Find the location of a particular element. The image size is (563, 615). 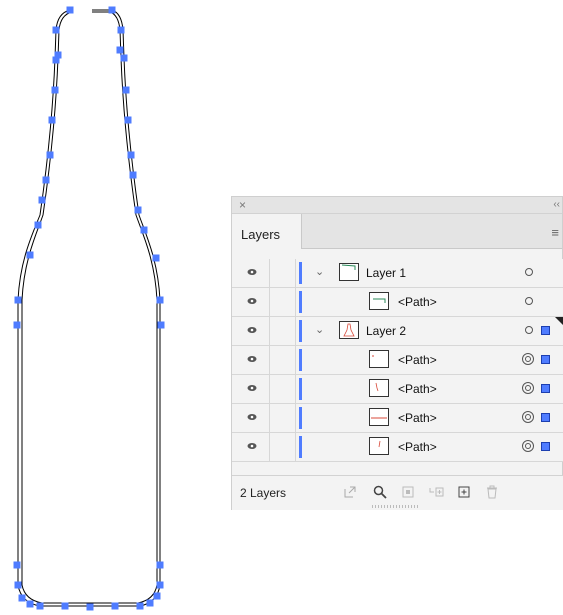

layer-name: Layer 2 is located at coordinates (386, 331).